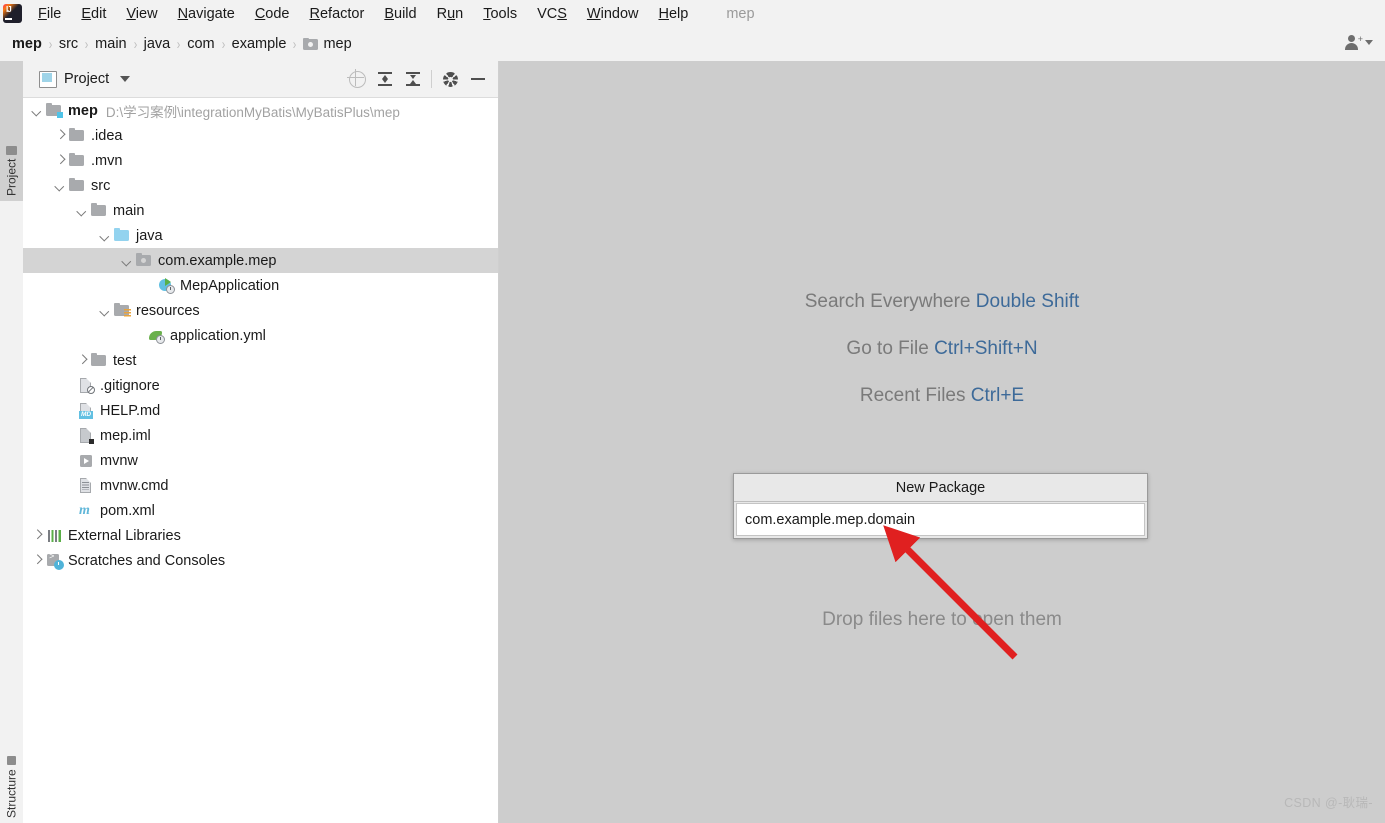 This screenshot has width=1385, height=823. What do you see at coordinates (101, 185) in the screenshot?
I see `tree-label: src` at bounding box center [101, 185].